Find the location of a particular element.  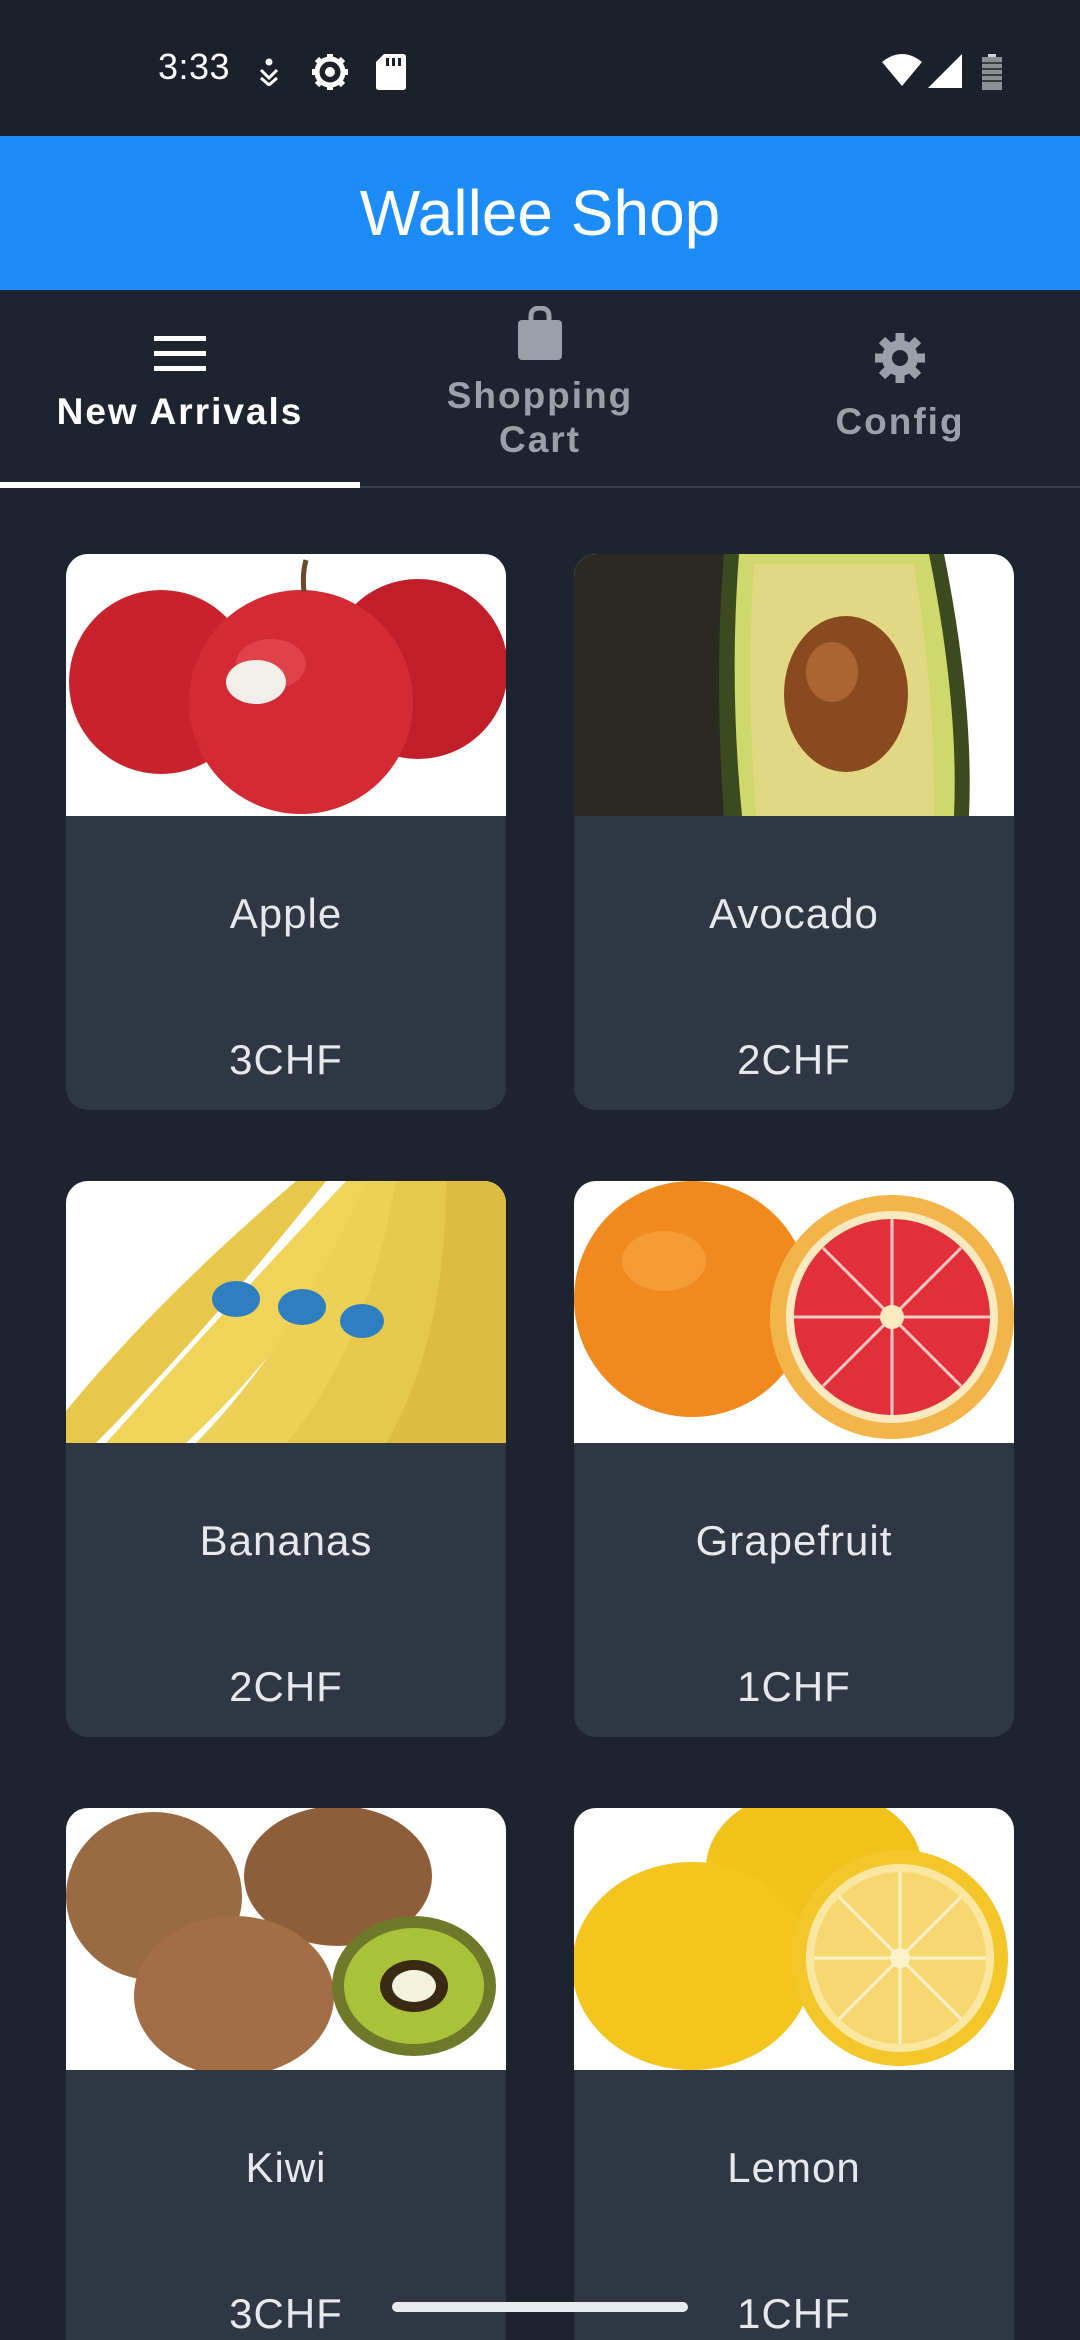

lemon-image is located at coordinates (794, 1939).